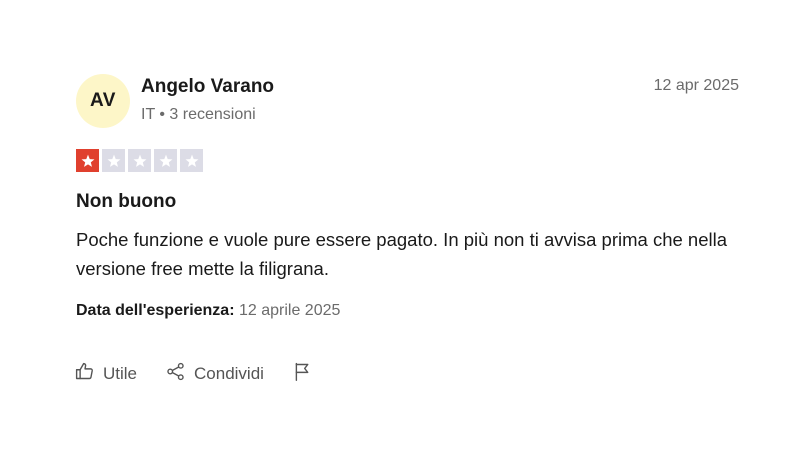 This screenshot has height=470, width=808. I want to click on avatar: AV, so click(103, 101).